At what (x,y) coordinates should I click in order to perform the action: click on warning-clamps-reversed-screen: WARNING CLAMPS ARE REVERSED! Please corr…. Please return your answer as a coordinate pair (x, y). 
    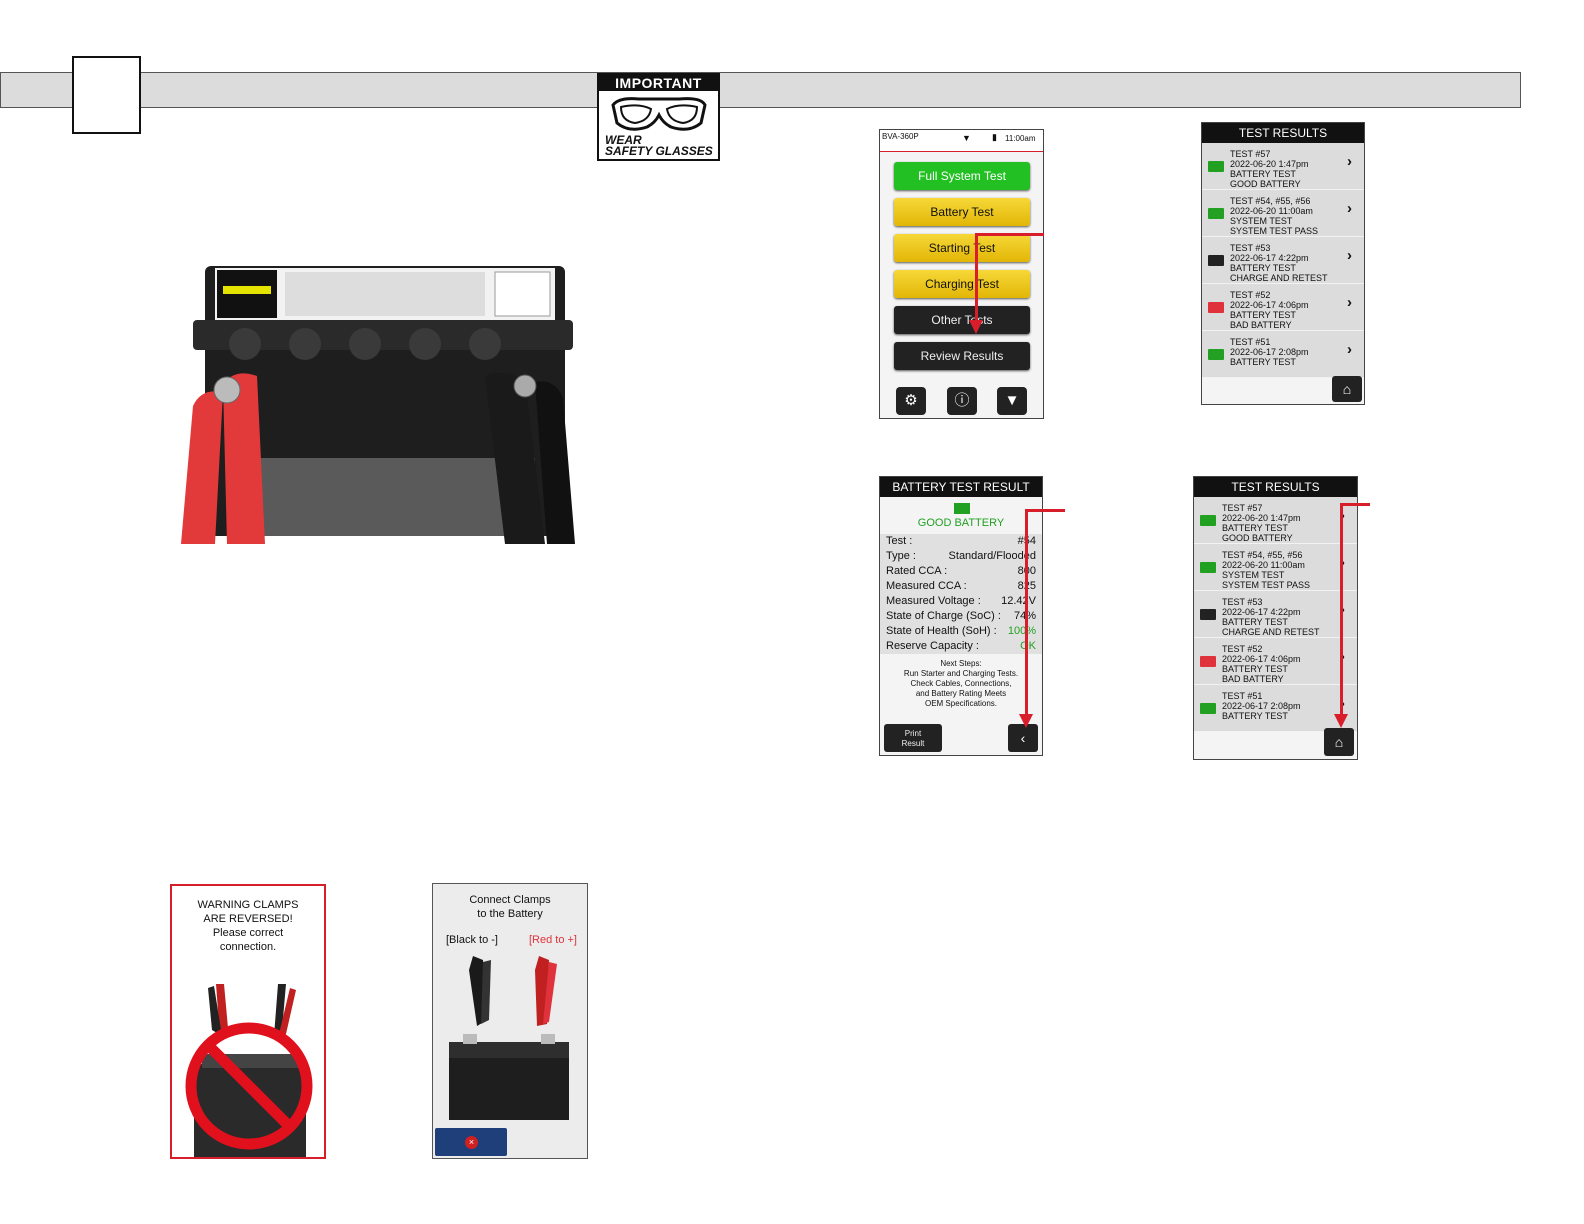
    Looking at the image, I should click on (248, 1021).